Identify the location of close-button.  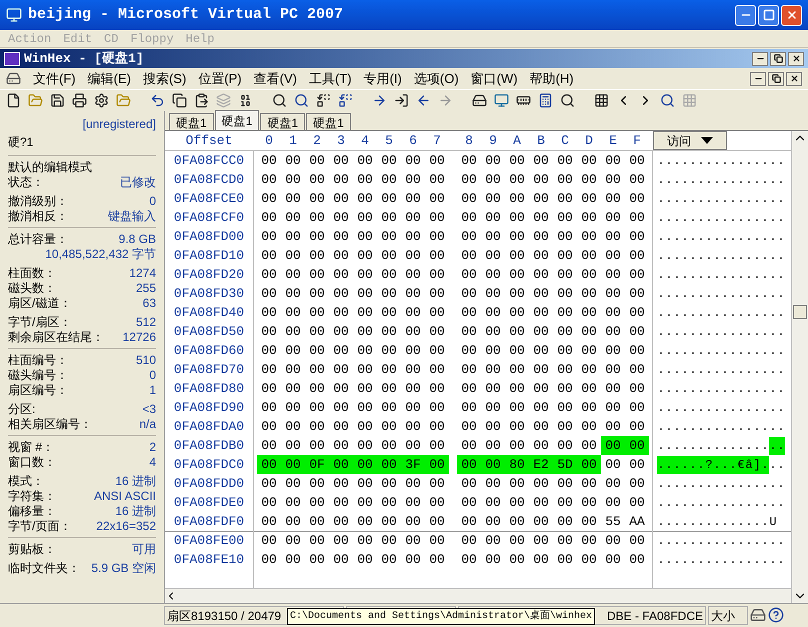
(794, 79).